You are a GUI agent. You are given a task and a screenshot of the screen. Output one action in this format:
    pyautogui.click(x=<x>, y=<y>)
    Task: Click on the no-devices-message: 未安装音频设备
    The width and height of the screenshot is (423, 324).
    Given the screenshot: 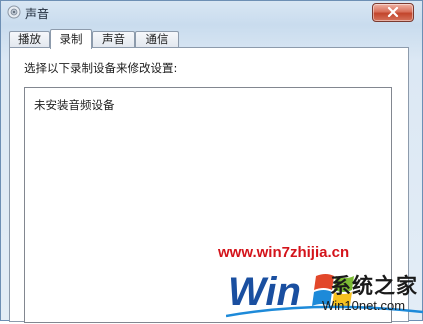 What is the action you would take?
    pyautogui.click(x=74, y=105)
    